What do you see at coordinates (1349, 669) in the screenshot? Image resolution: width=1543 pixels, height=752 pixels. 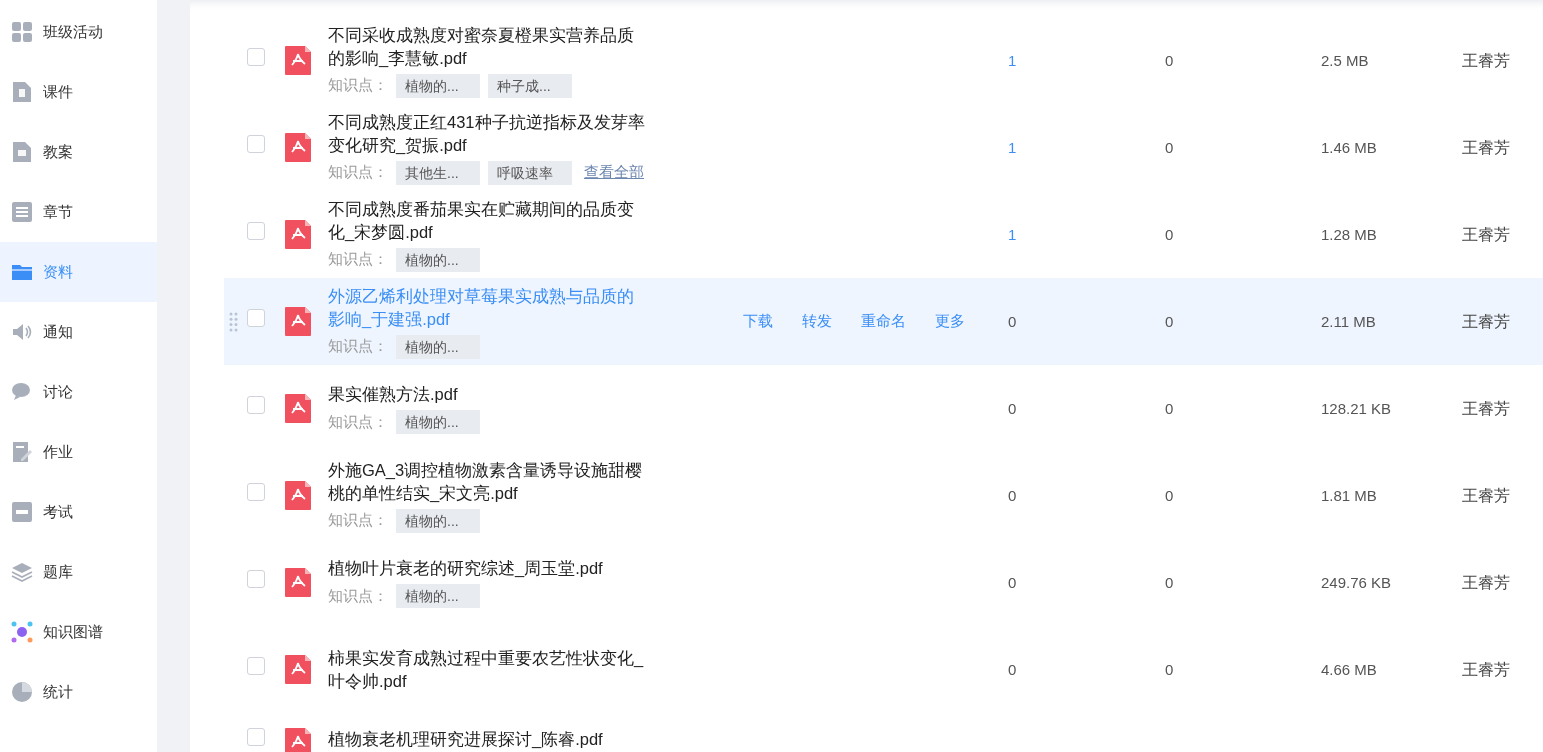 I see `file-size: 4.66 MB` at bounding box center [1349, 669].